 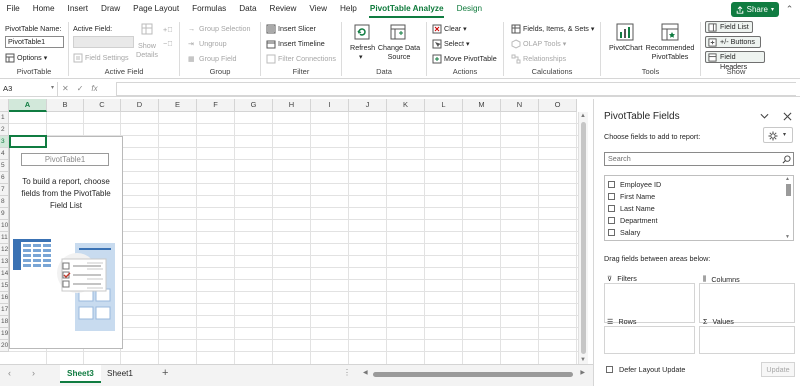 I want to click on defer-layout-update: Defer Layout Update, so click(x=645, y=369).